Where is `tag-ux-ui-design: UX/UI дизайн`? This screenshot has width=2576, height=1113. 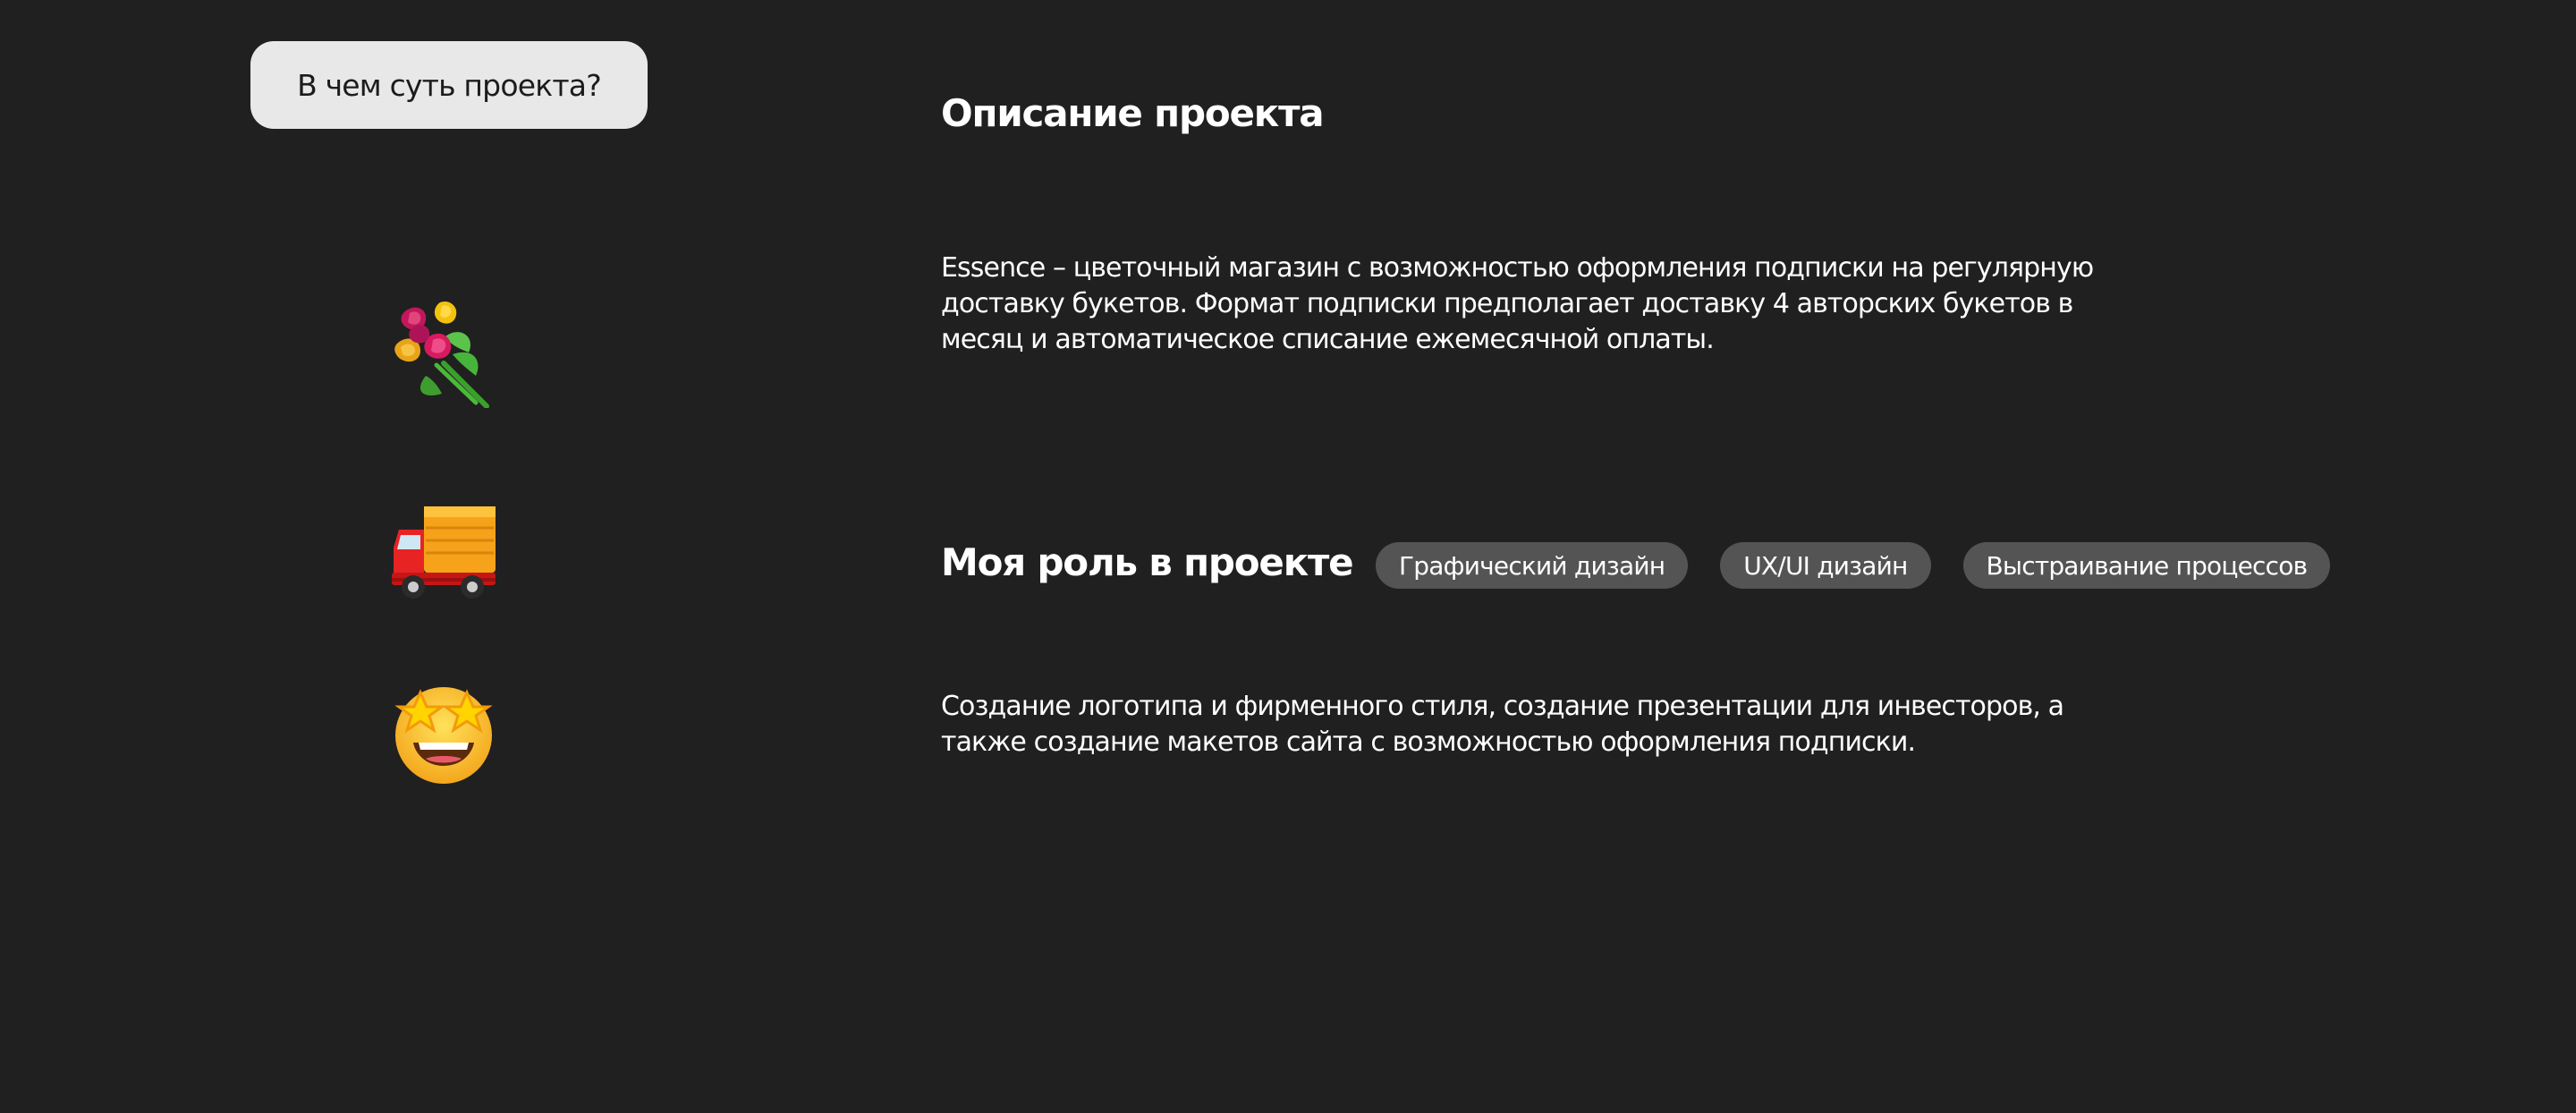
tag-ux-ui-design: UX/UI дизайн is located at coordinates (1825, 565).